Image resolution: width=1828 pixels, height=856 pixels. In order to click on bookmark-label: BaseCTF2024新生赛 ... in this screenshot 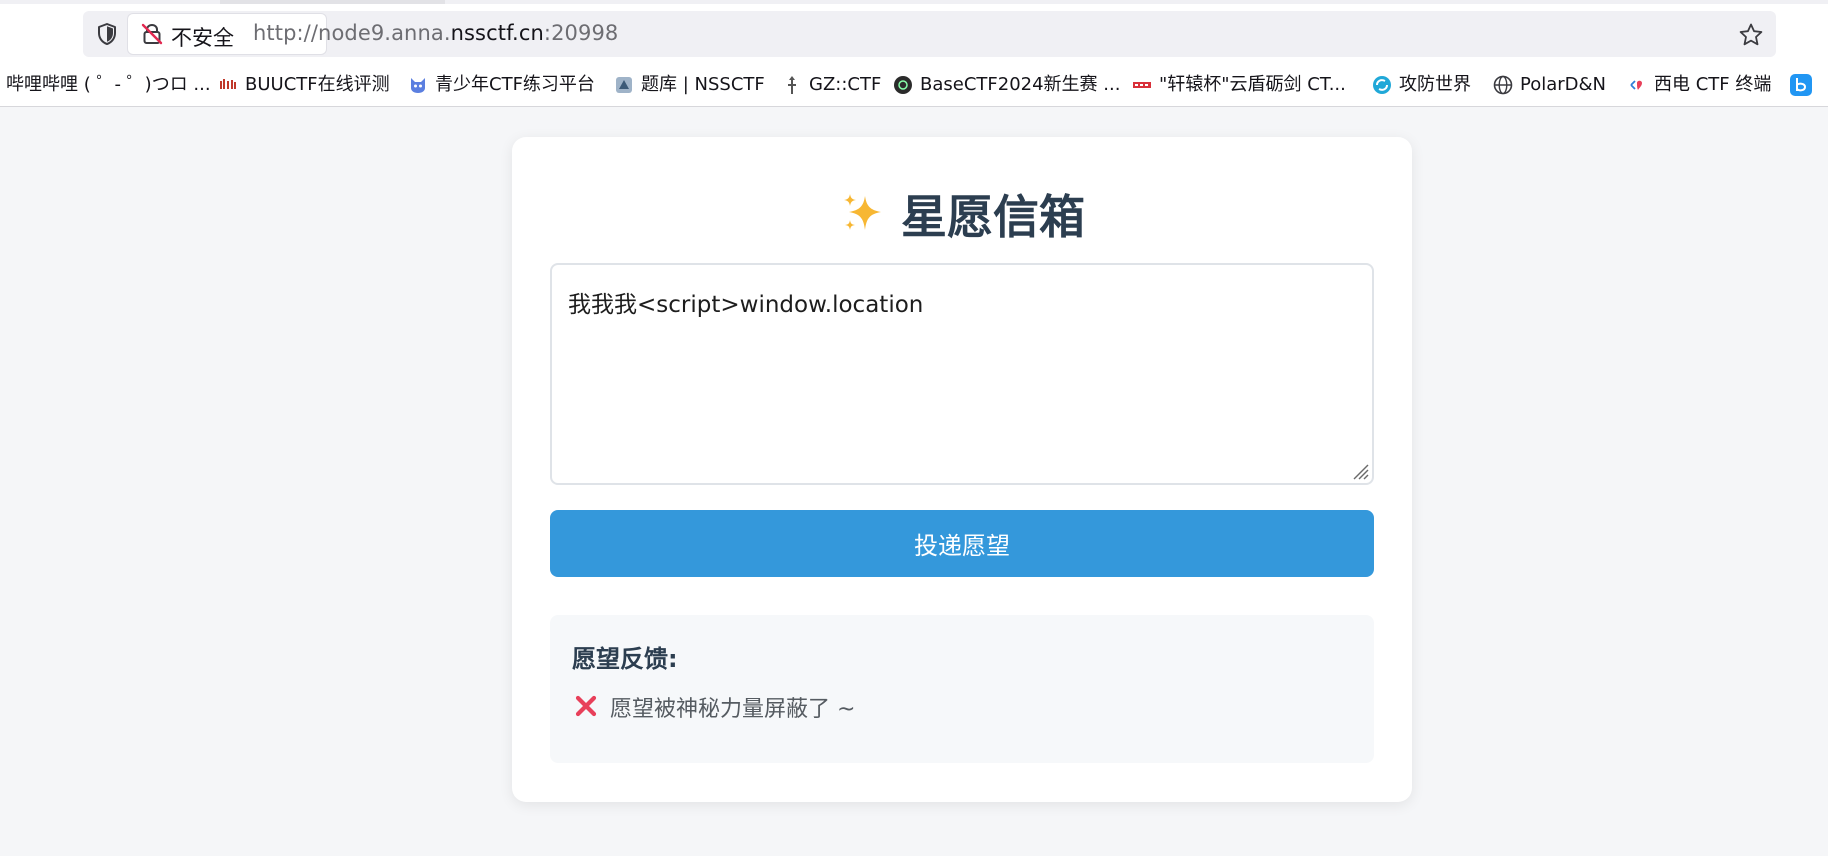, I will do `click(1020, 84)`.